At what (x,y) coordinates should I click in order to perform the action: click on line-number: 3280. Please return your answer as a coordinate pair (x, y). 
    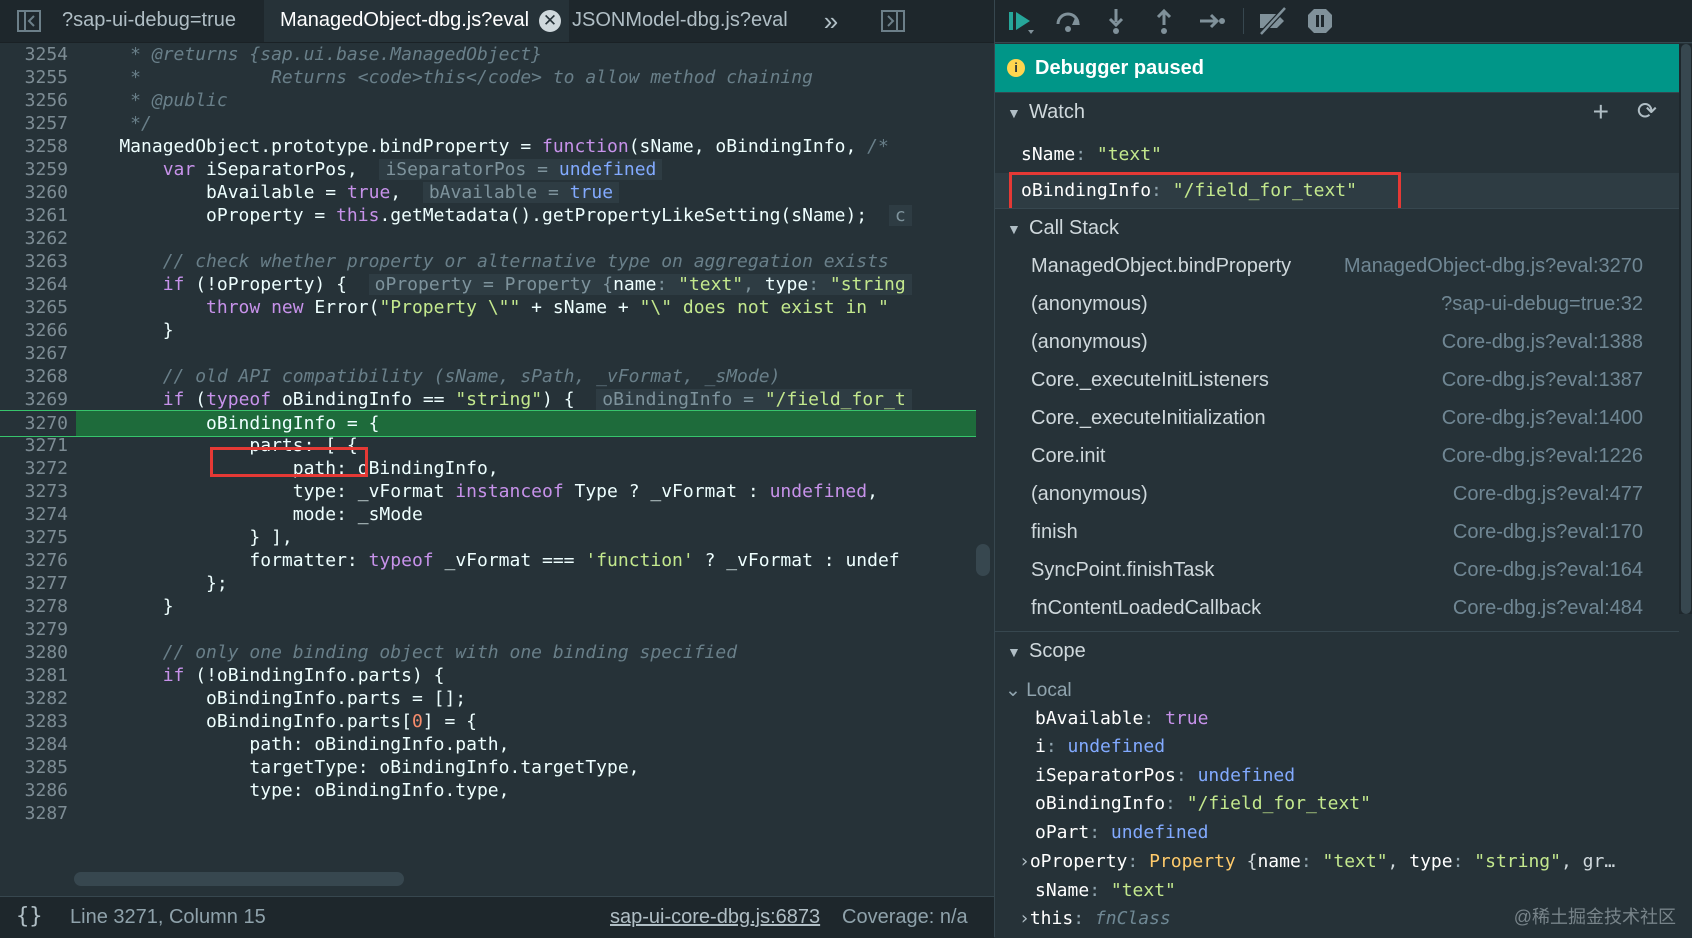
    Looking at the image, I should click on (38, 652).